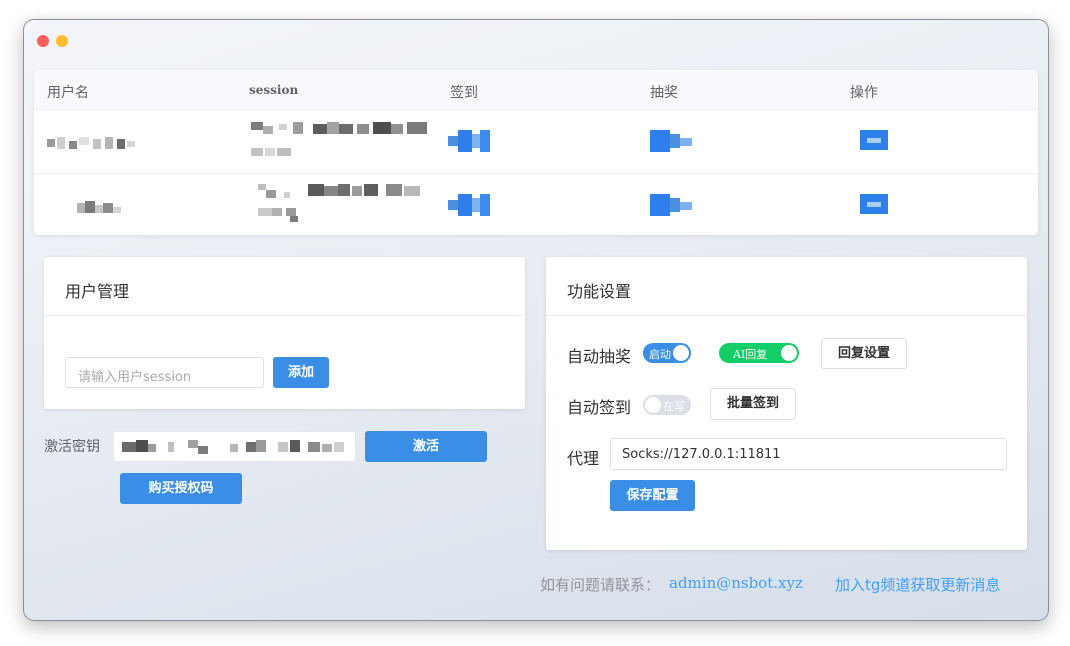 The height and width of the screenshot is (646, 1070). I want to click on session-input: 请输入用户session, so click(164, 372).